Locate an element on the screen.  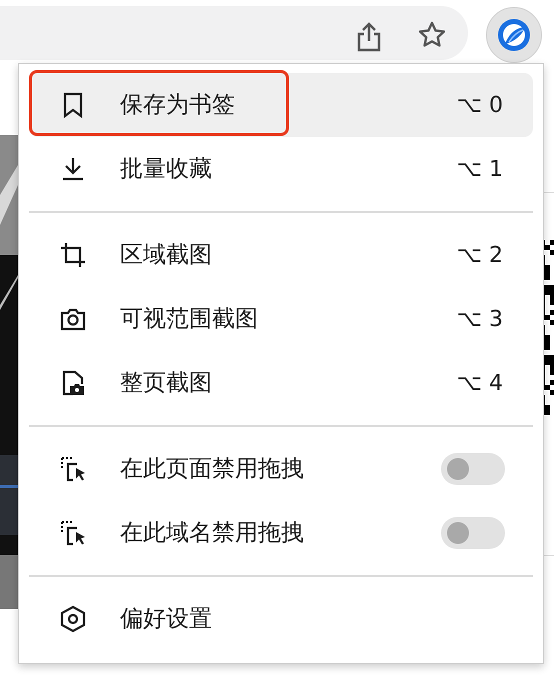
menu-item-label: 区域截图 is located at coordinates (166, 255).